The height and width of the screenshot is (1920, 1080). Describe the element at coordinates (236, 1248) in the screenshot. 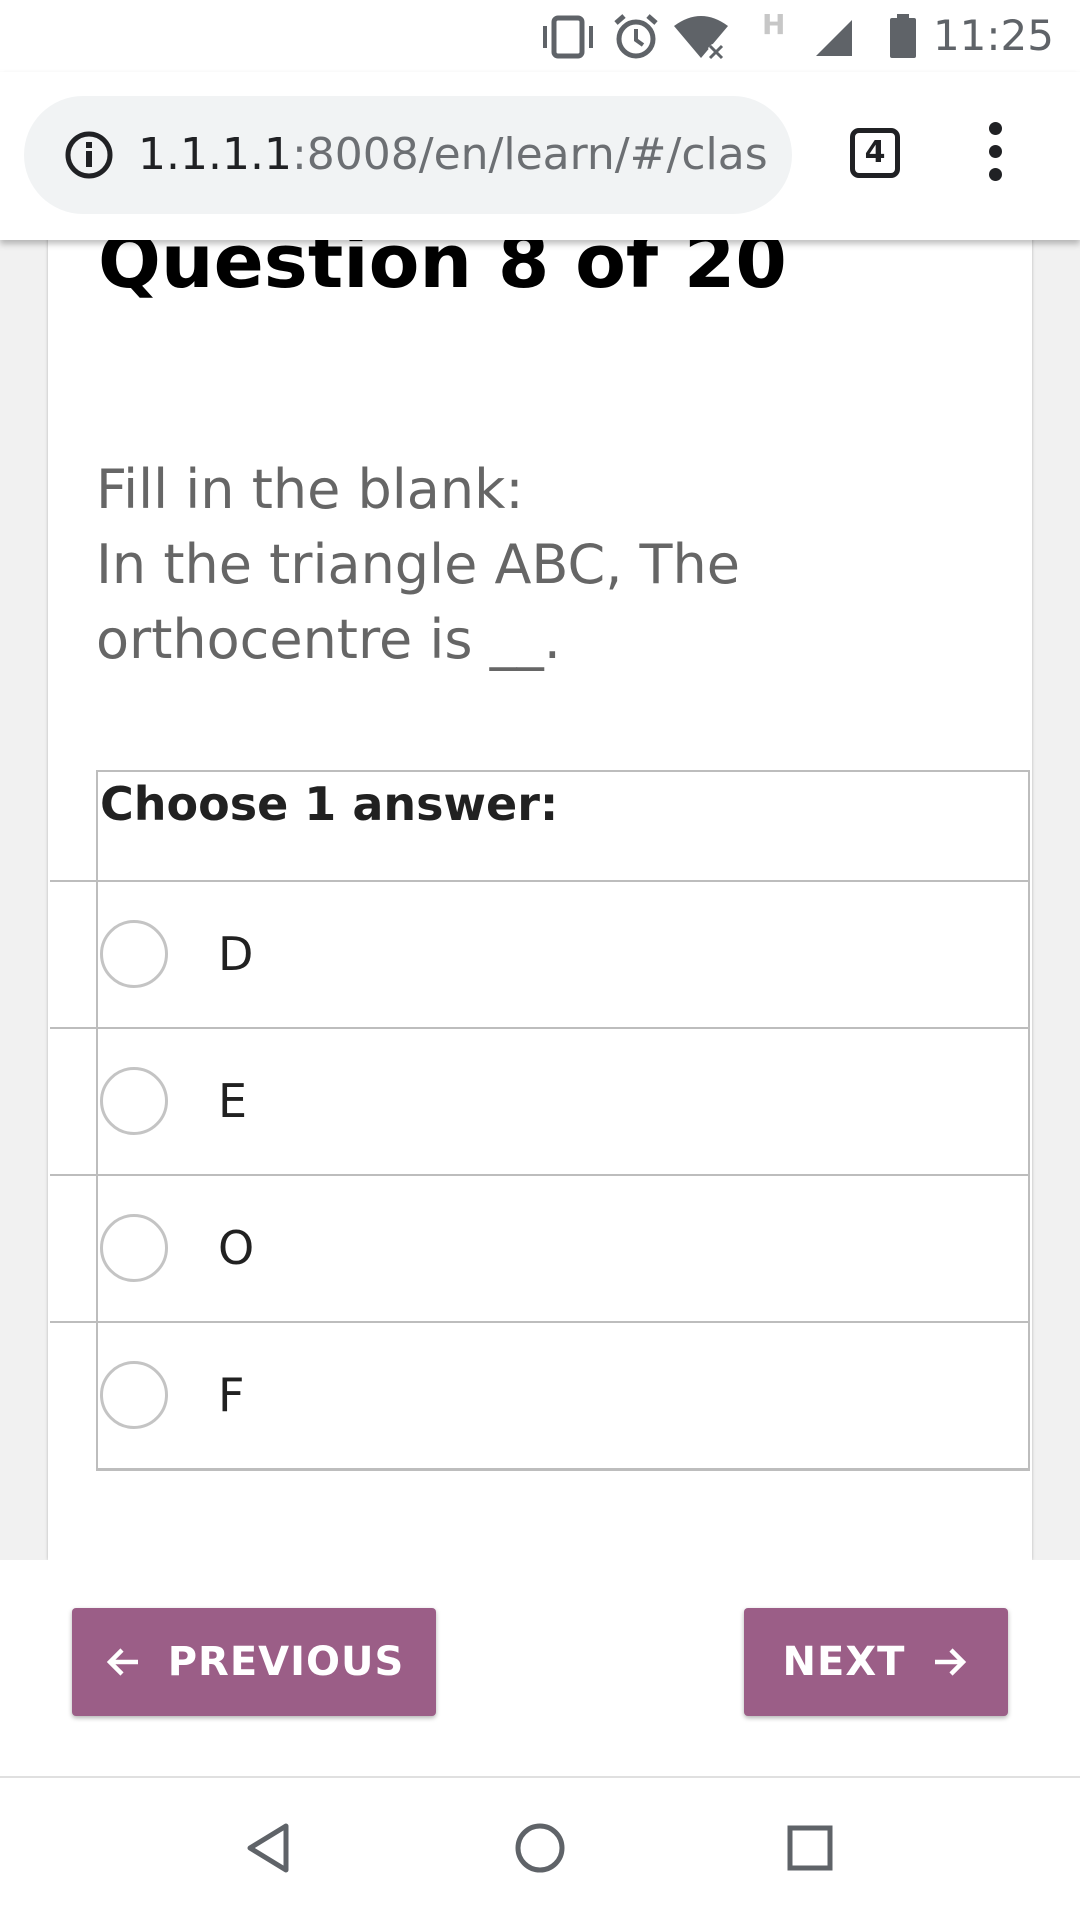

I see `answer-label: O` at that location.